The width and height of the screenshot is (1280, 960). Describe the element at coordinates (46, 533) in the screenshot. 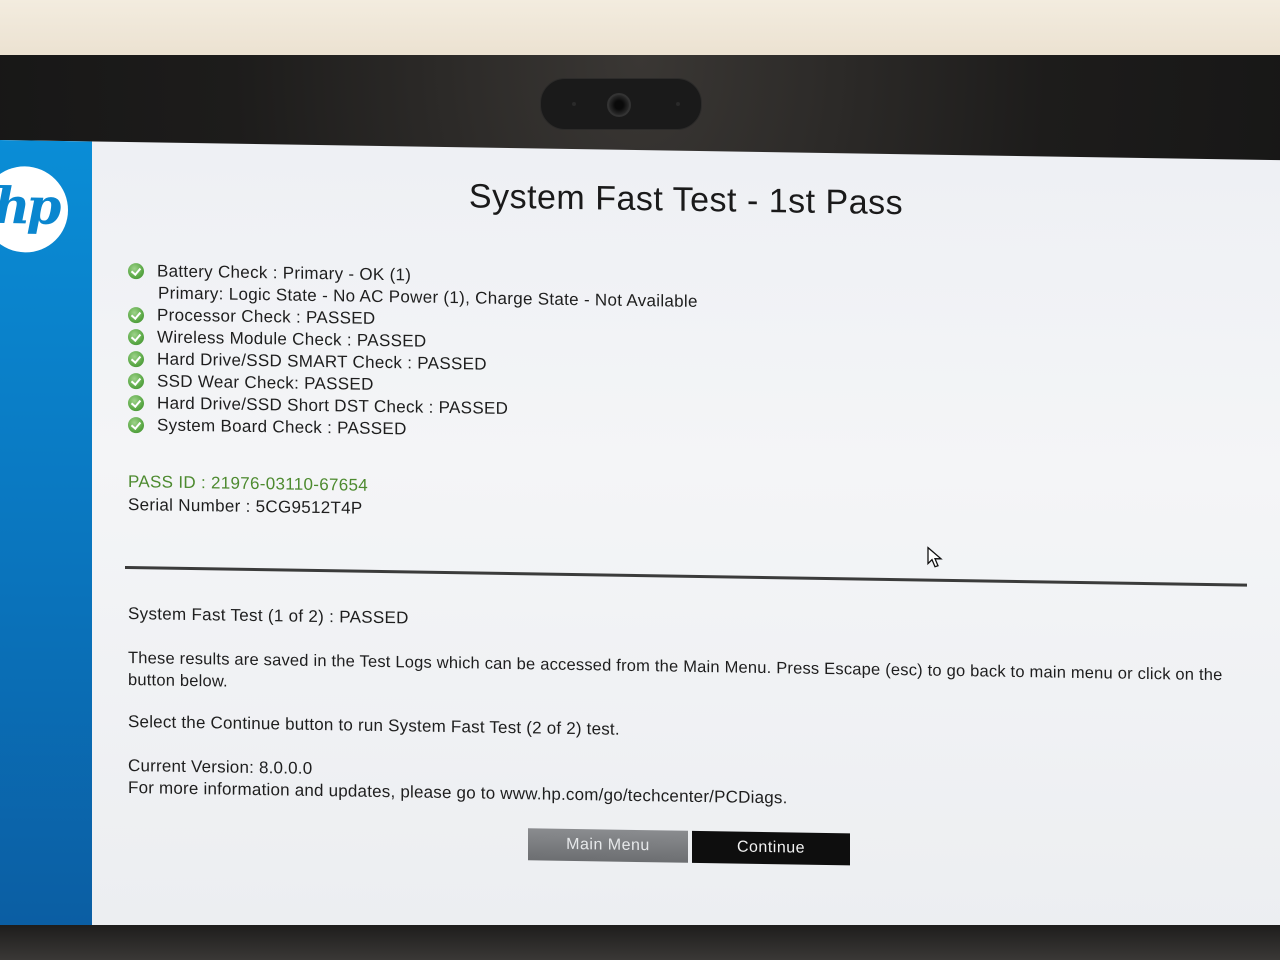

I see `hp-sidebar: hp` at that location.